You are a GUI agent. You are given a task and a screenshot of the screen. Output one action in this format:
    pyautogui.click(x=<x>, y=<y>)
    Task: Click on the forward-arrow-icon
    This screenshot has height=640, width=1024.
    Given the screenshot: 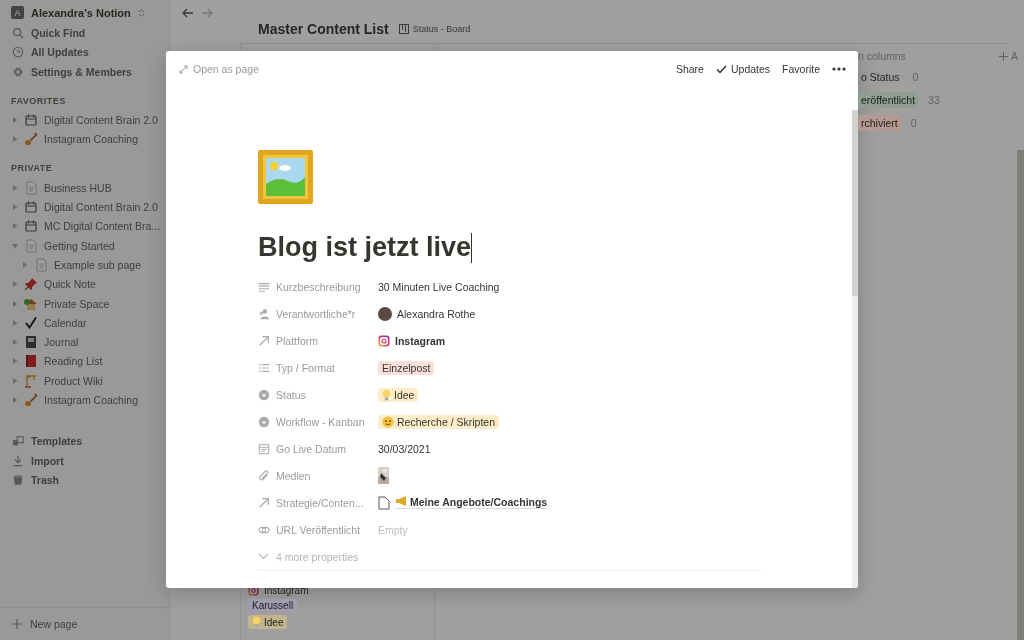 What is the action you would take?
    pyautogui.click(x=207, y=13)
    